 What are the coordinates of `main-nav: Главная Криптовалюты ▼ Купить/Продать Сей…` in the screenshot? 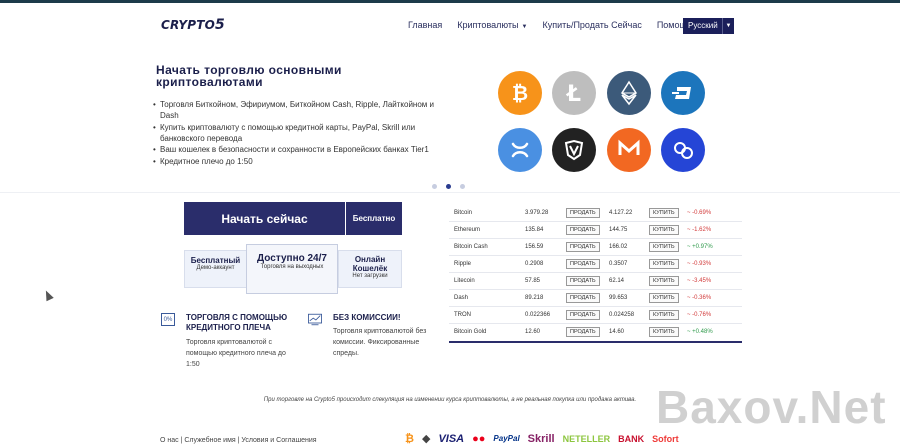 It's located at (557, 25).